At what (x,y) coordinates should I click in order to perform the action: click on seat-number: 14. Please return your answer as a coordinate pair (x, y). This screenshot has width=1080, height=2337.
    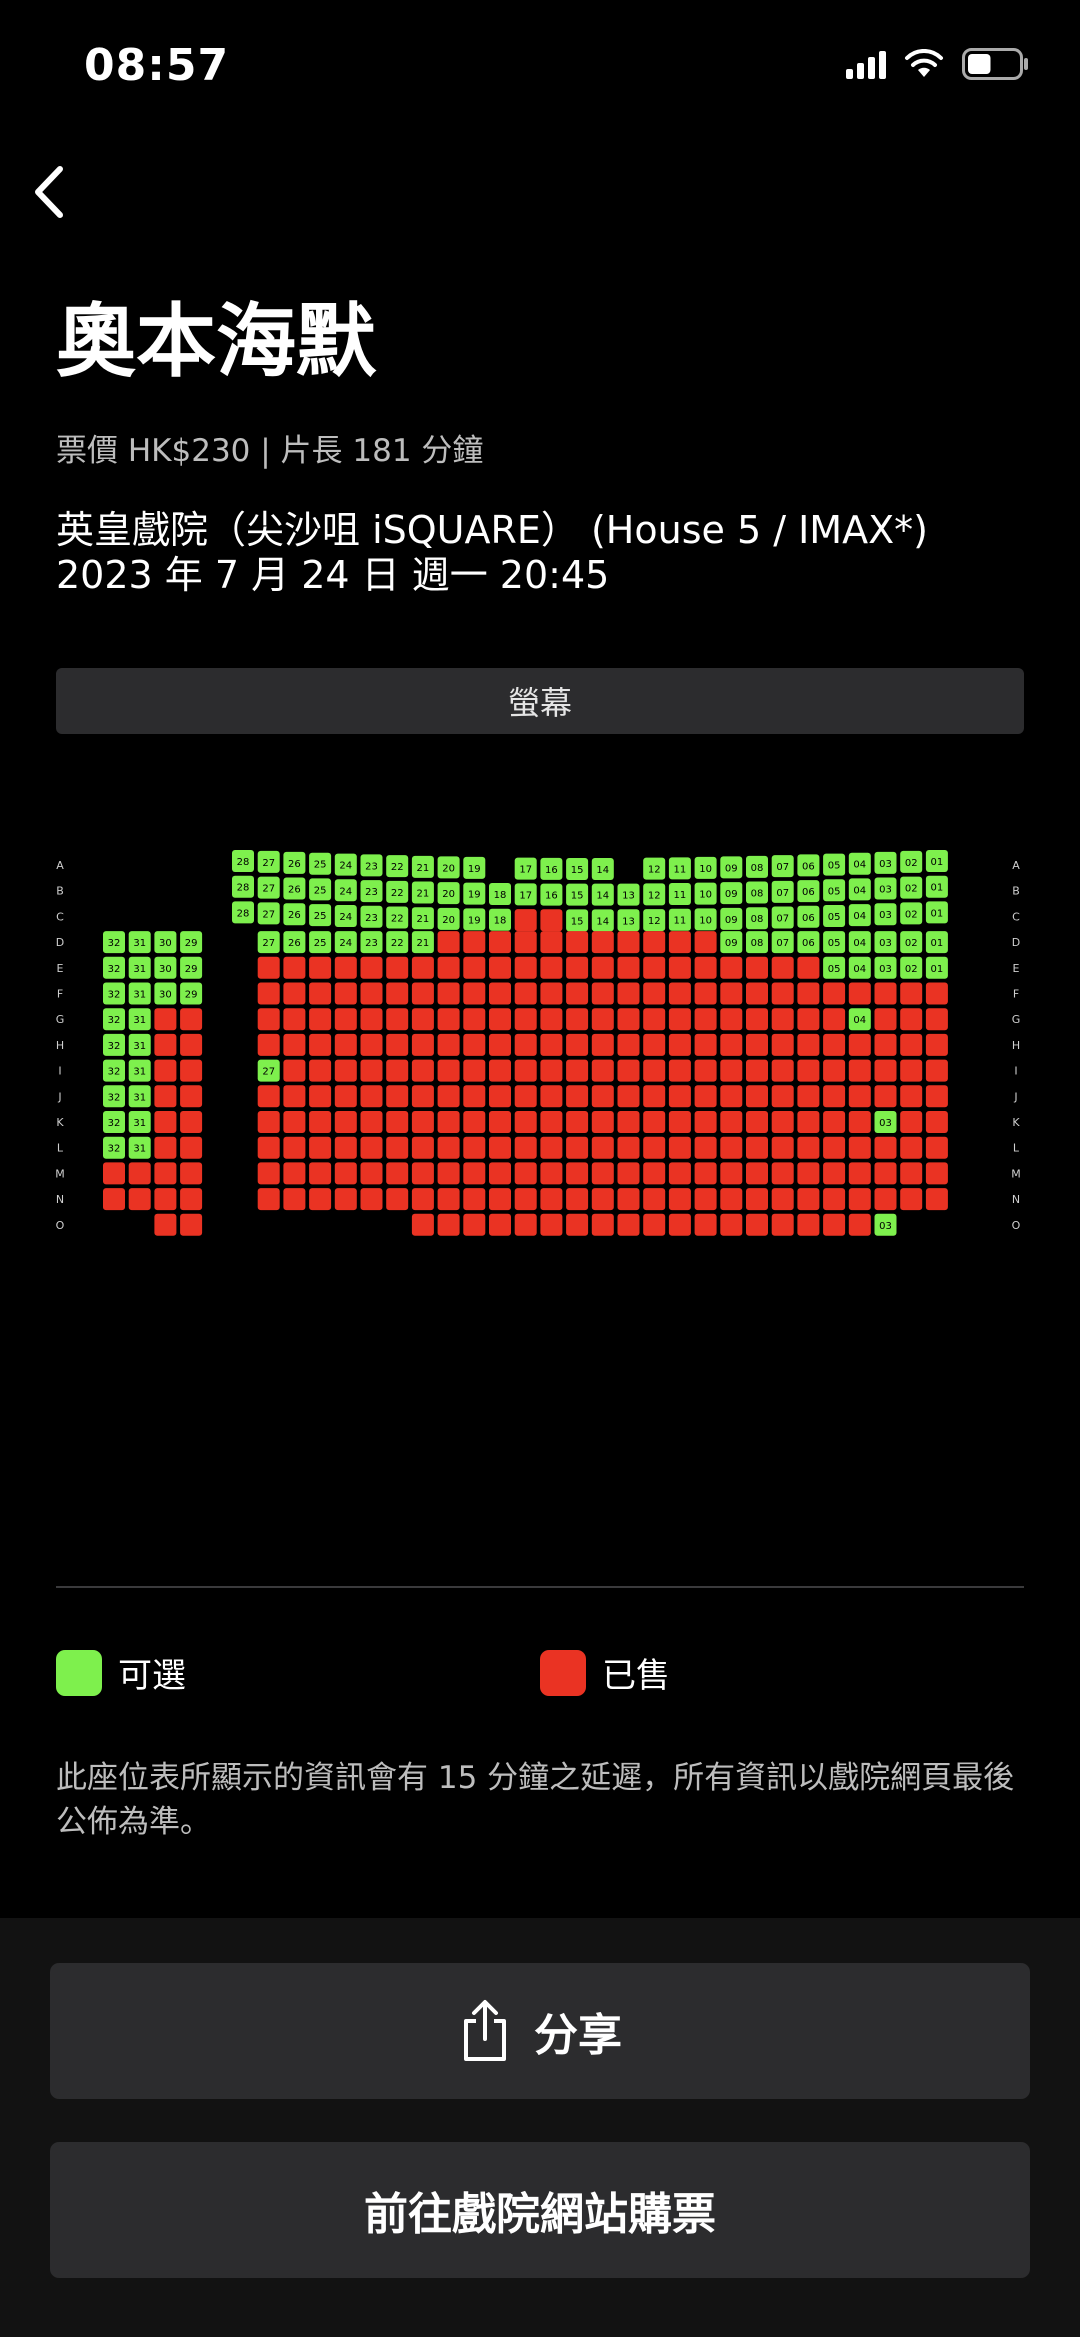
    Looking at the image, I should click on (602, 921).